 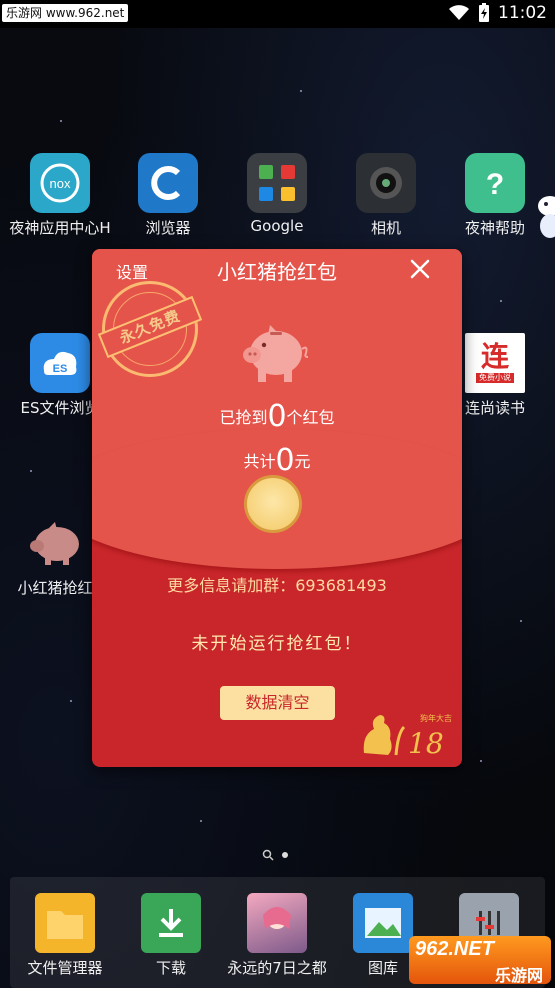 I want to click on brand-badge: 962.NET 乐游网, so click(x=480, y=960).